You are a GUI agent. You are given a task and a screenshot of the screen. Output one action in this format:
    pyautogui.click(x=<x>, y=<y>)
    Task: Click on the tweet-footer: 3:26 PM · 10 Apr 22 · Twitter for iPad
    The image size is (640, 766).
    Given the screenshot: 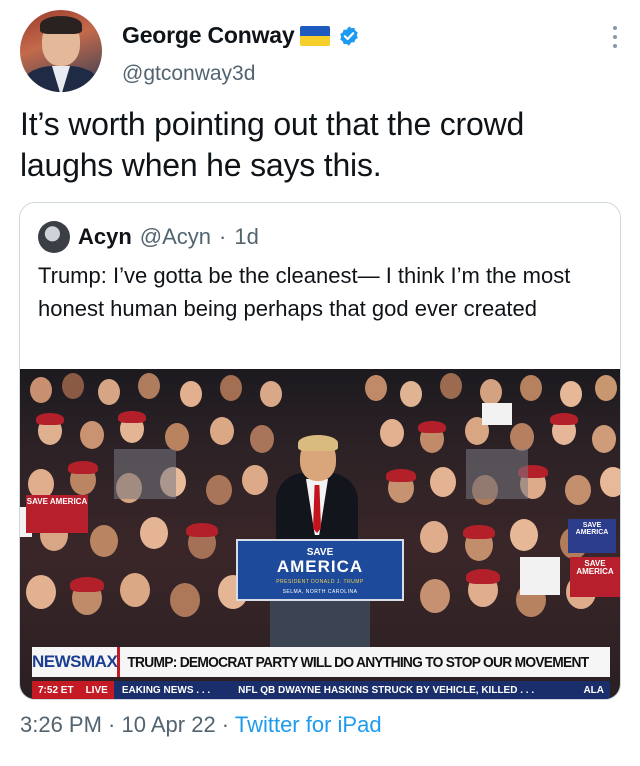 What is the action you would take?
    pyautogui.click(x=201, y=725)
    